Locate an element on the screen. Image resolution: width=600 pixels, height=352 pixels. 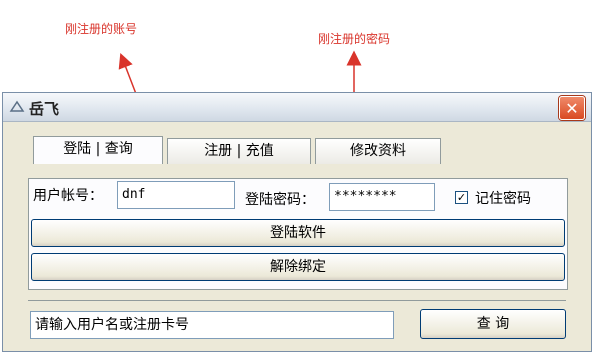
remember-checkbox: ✓ is located at coordinates (461, 197).